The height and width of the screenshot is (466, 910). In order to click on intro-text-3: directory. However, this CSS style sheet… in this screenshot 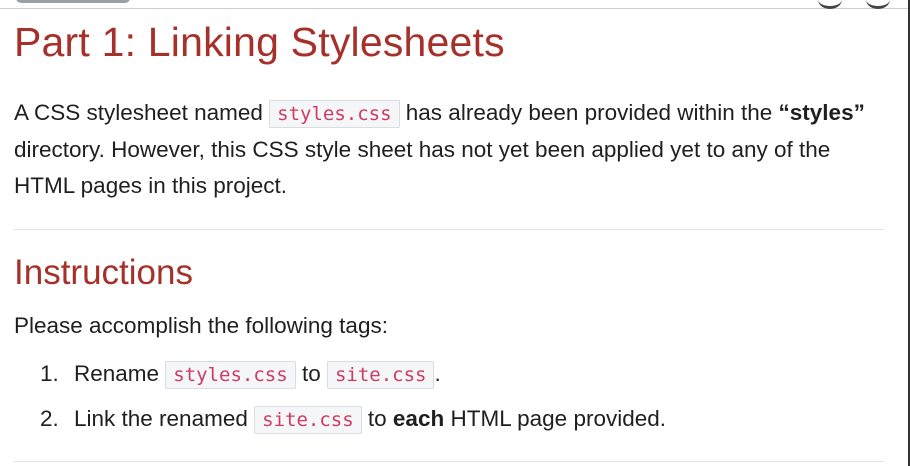, I will do `click(422, 167)`.